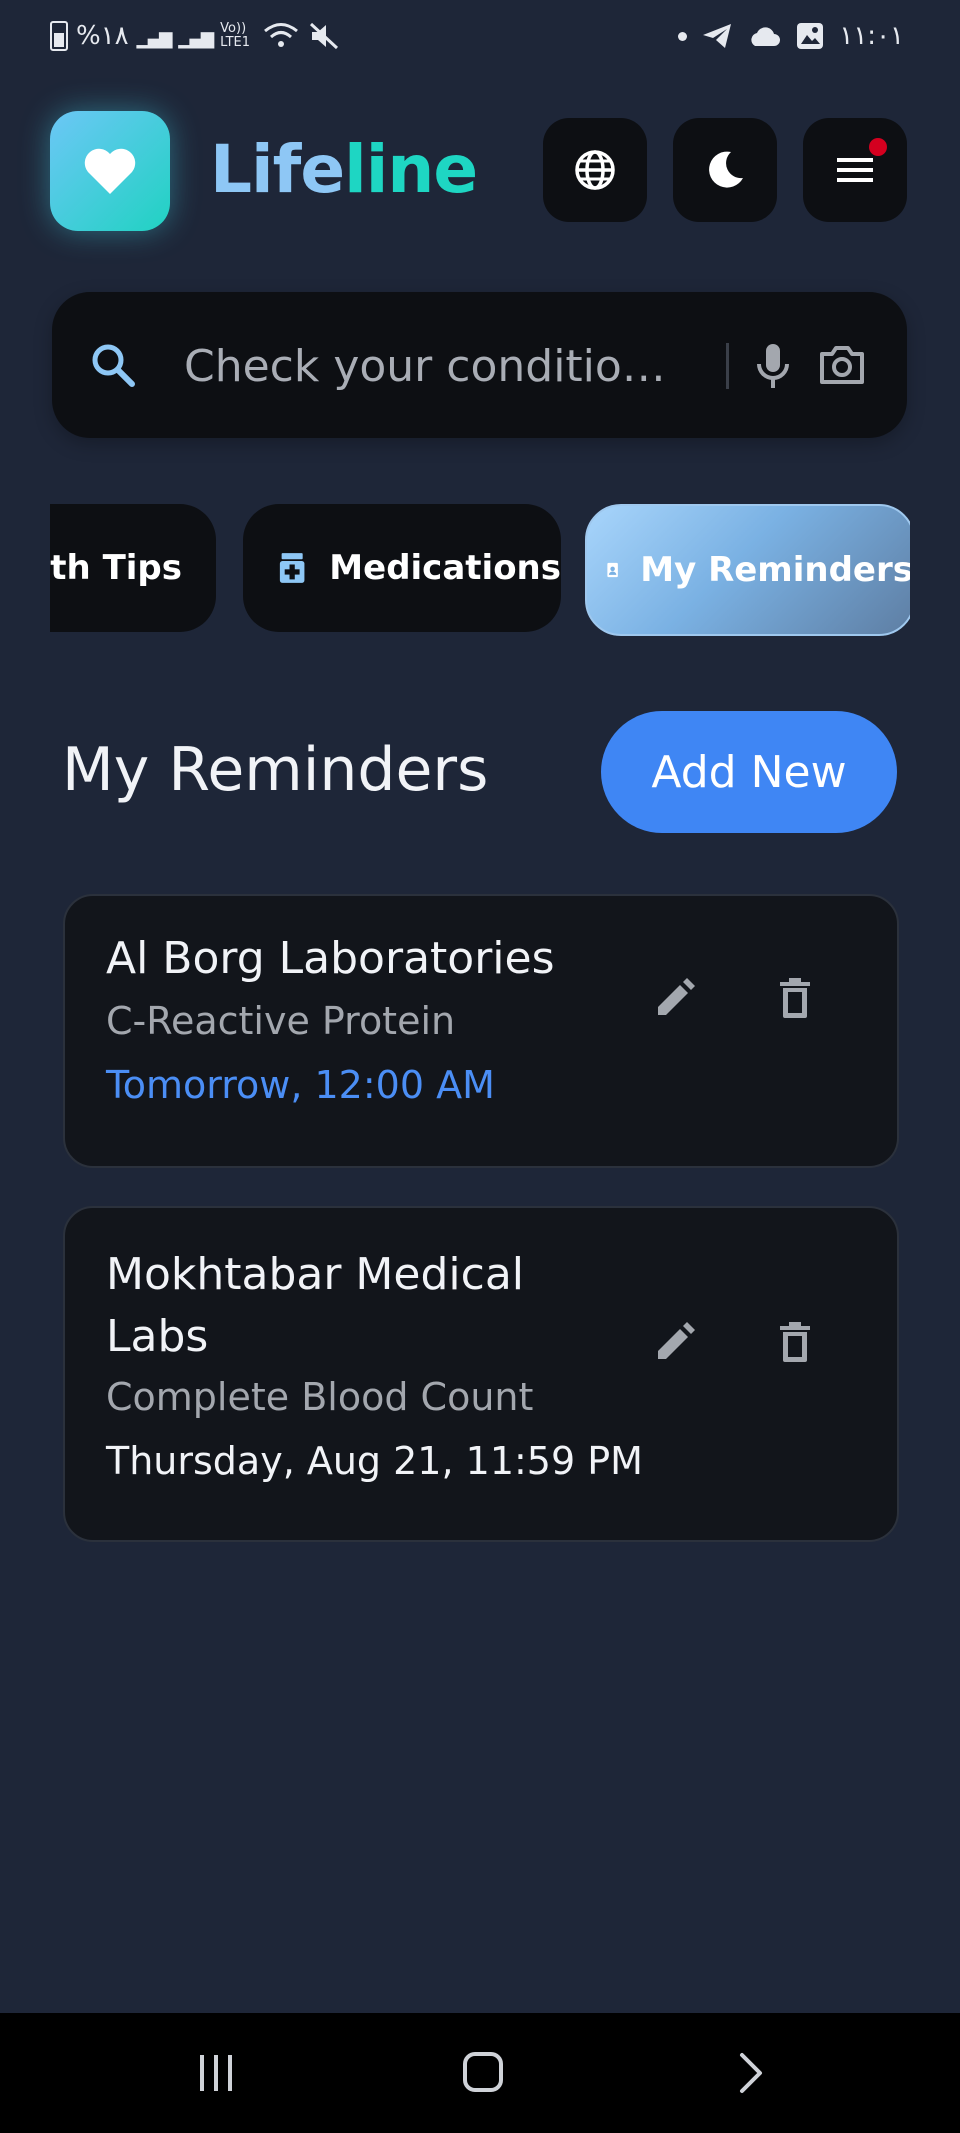 This screenshot has width=960, height=2133. I want to click on system-nav-bar, so click(480, 2073).